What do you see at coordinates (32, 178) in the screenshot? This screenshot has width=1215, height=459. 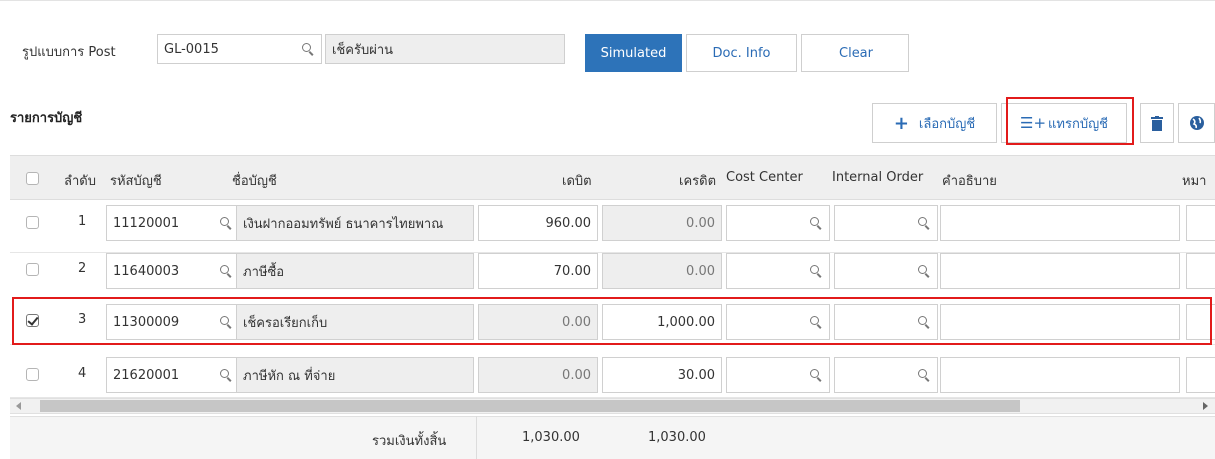 I see `select-all-checkbox` at bounding box center [32, 178].